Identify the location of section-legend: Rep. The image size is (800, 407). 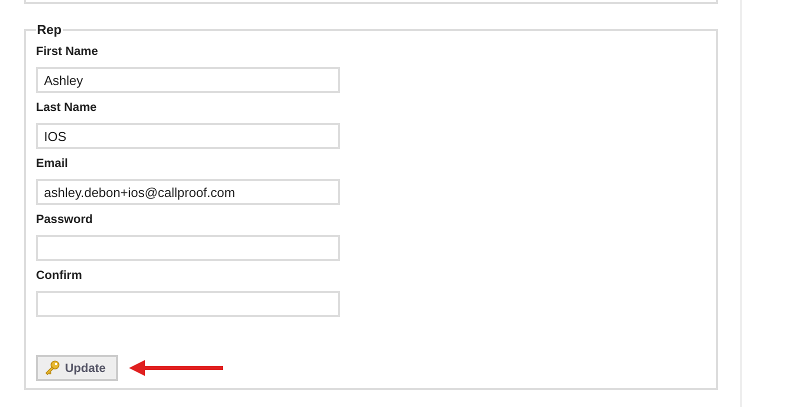
(49, 29).